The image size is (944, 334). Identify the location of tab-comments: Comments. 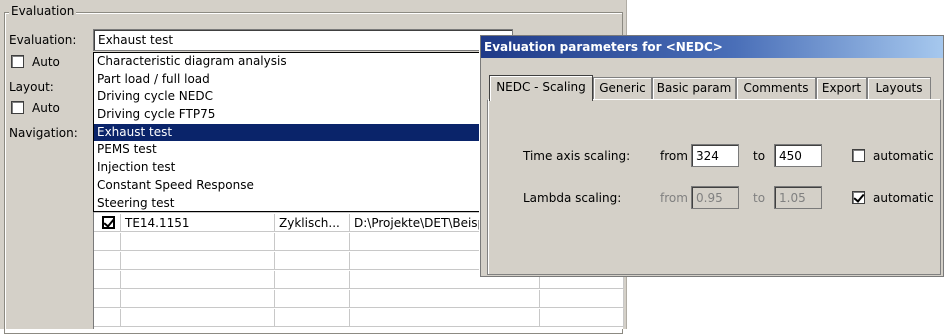
(776, 88).